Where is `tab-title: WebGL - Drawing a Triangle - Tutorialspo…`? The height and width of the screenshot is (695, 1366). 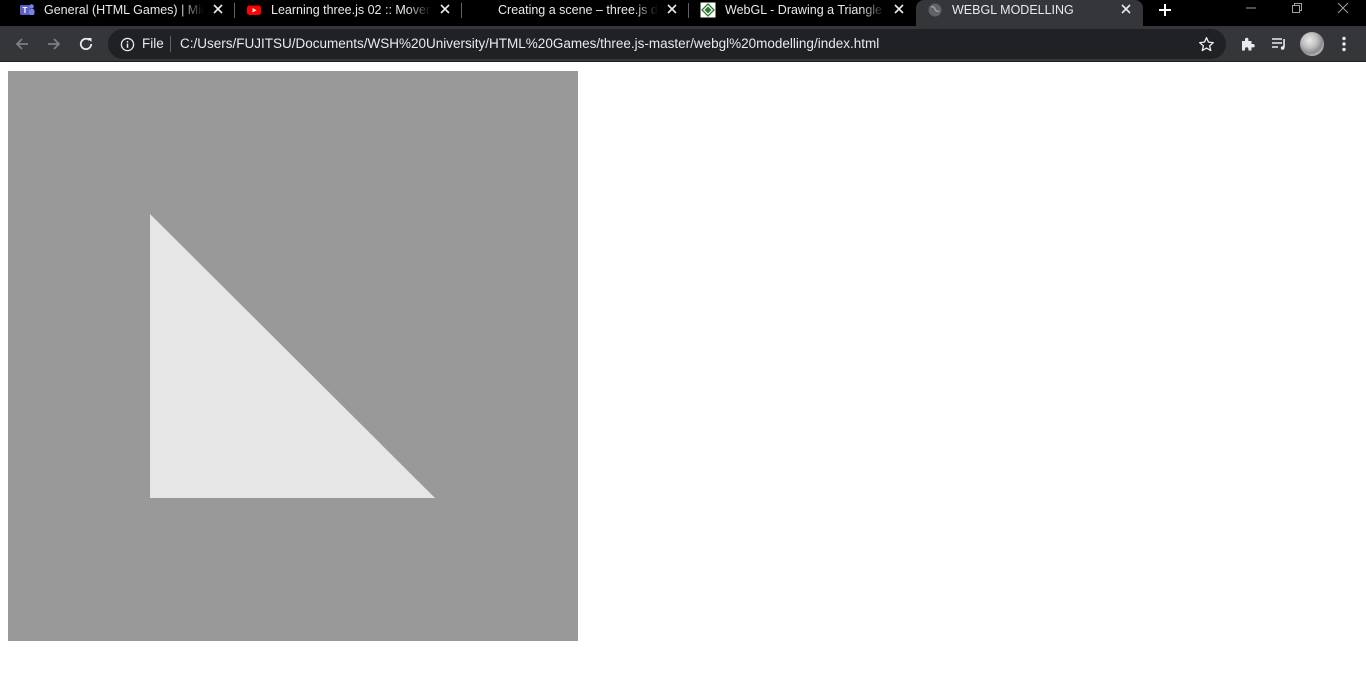 tab-title: WebGL - Drawing a Triangle - Tutorialspo… is located at coordinates (805, 10).